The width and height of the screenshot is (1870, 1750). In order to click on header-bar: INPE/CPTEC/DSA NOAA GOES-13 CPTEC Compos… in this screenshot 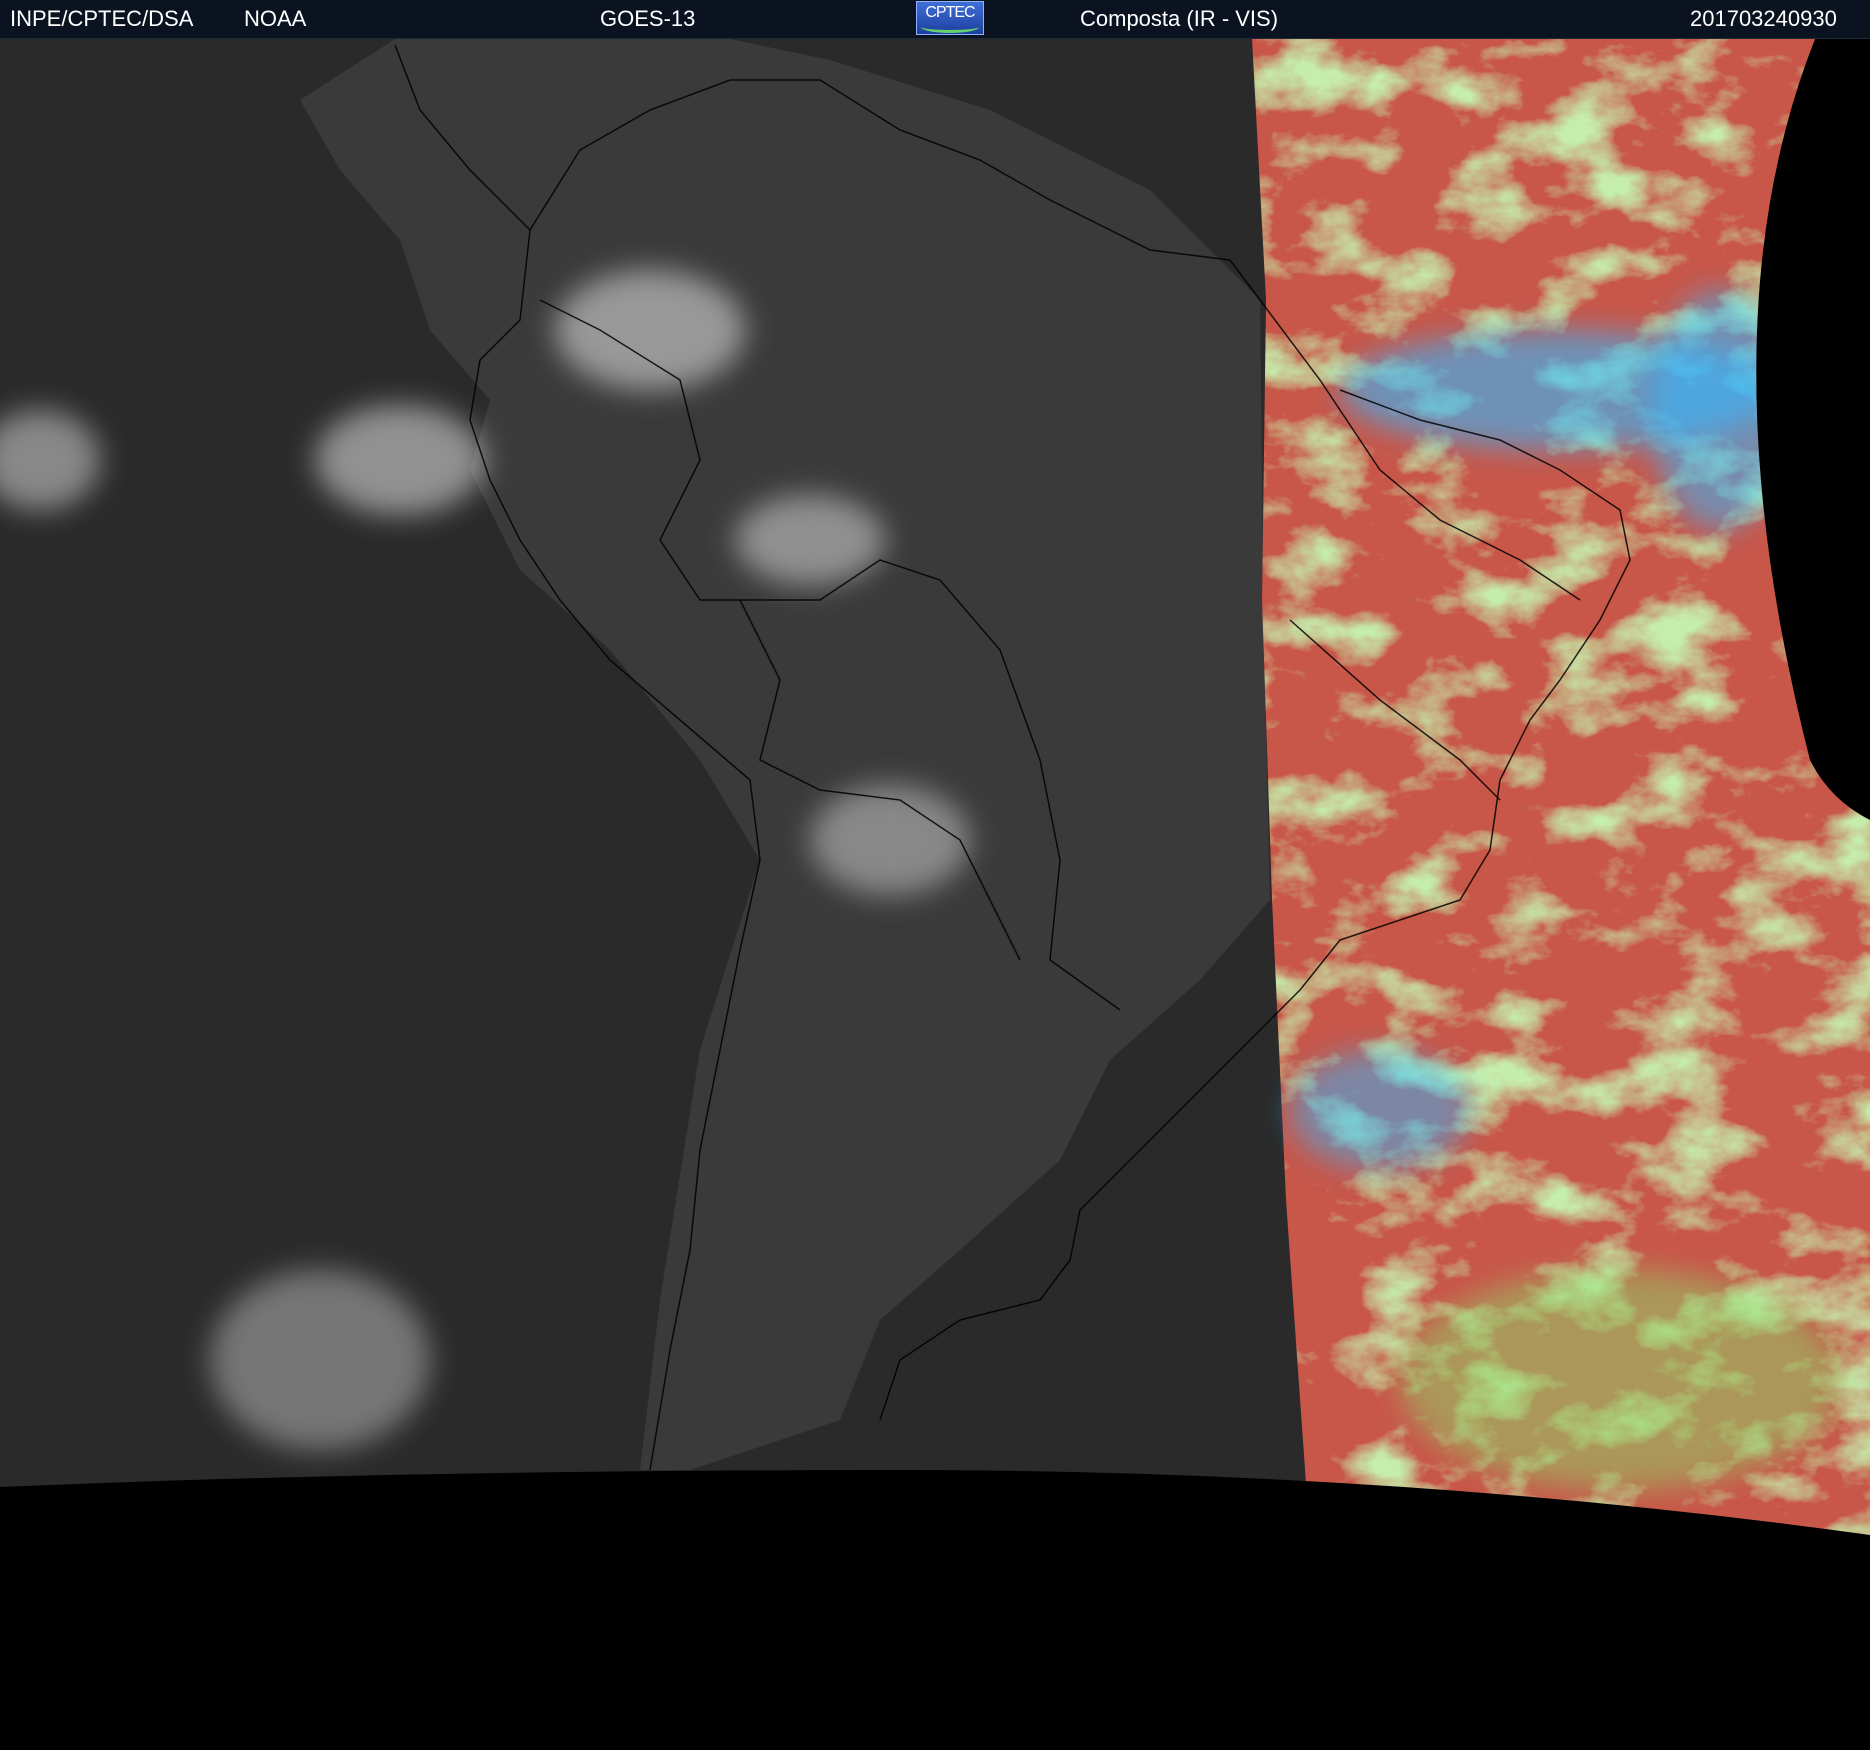, I will do `click(935, 19)`.